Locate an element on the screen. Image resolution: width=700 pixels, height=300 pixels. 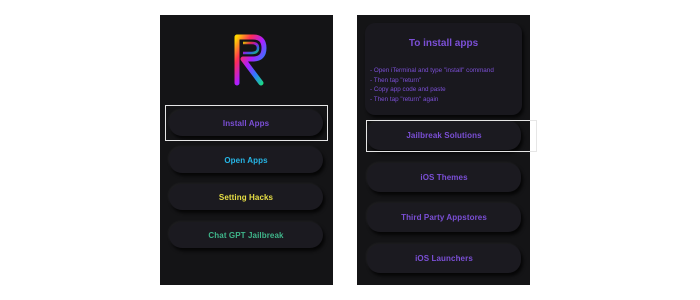
instruction-step: - Copy app code and paste is located at coordinates (408, 90).